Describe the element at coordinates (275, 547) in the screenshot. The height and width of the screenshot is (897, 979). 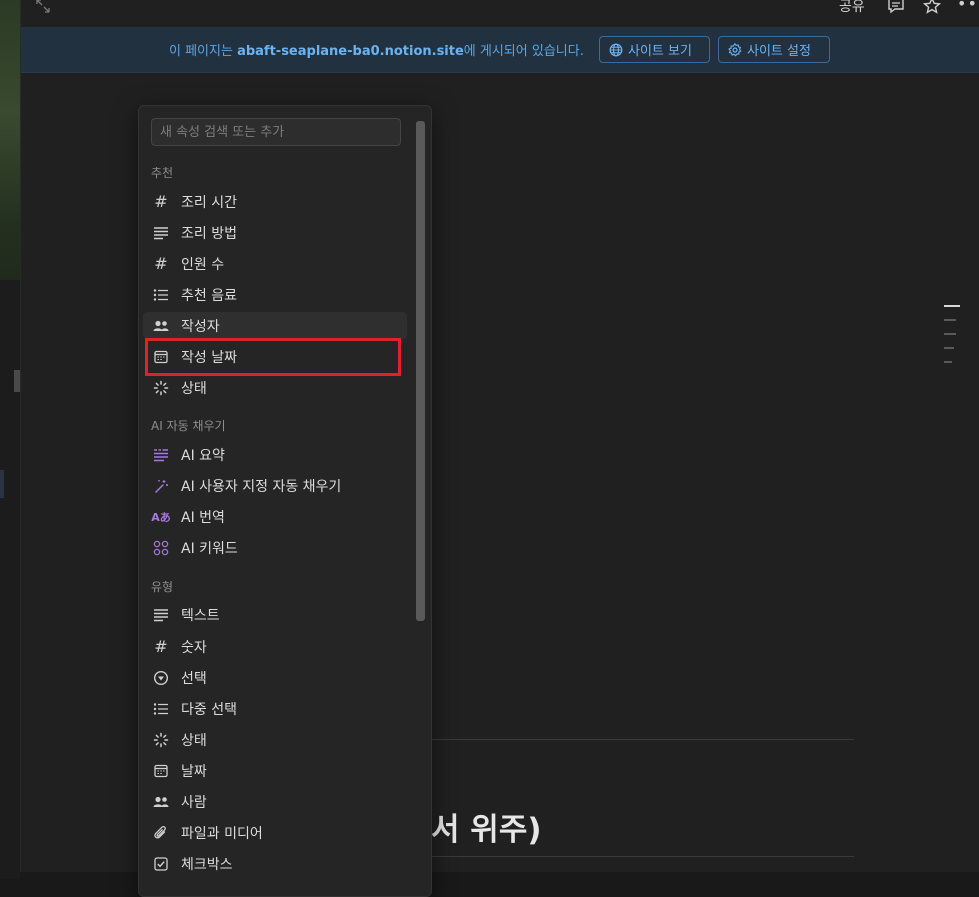
I see `property-item-ai-keywords: AI 키워드` at that location.